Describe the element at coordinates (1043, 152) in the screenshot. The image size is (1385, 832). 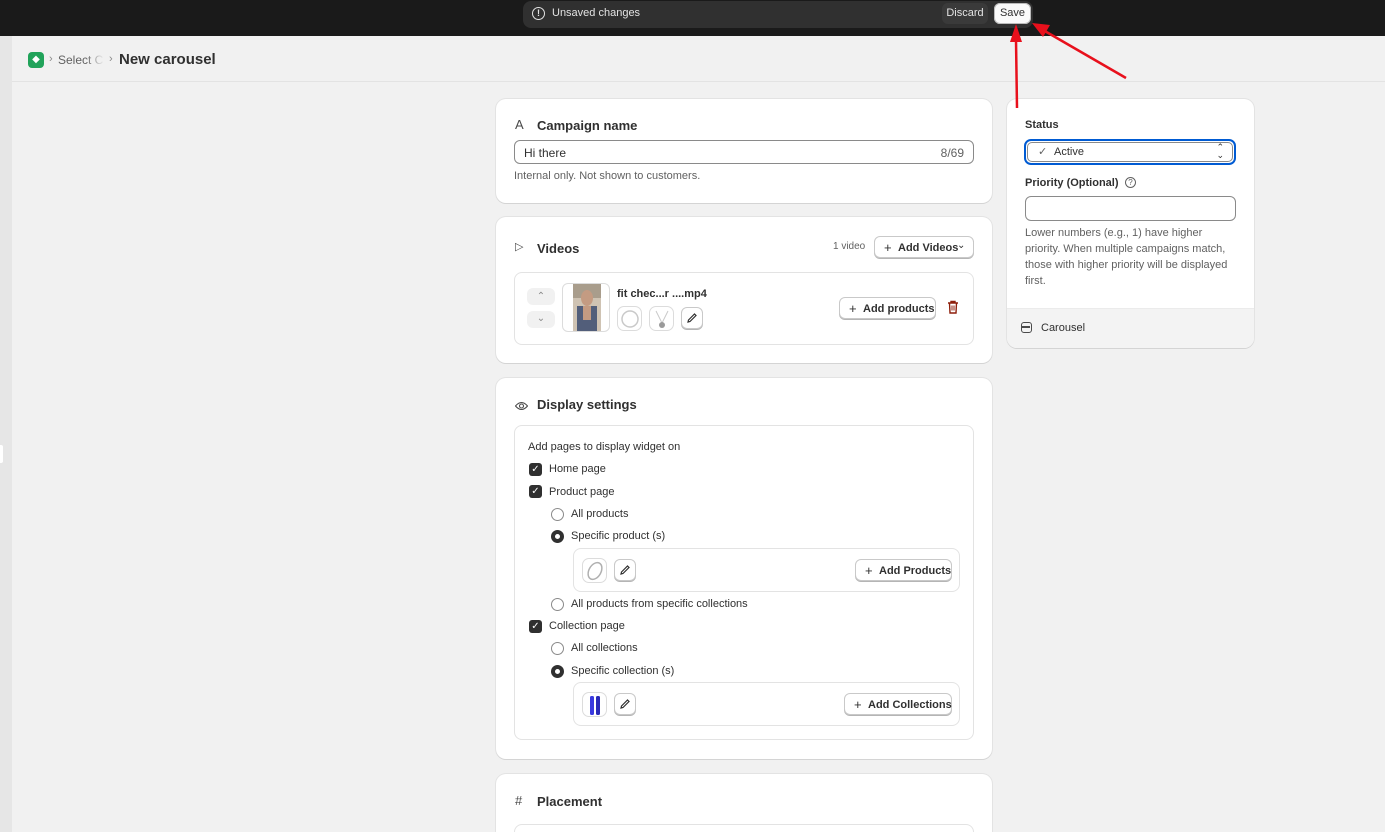
I see `checkmark-icon: ✓` at that location.